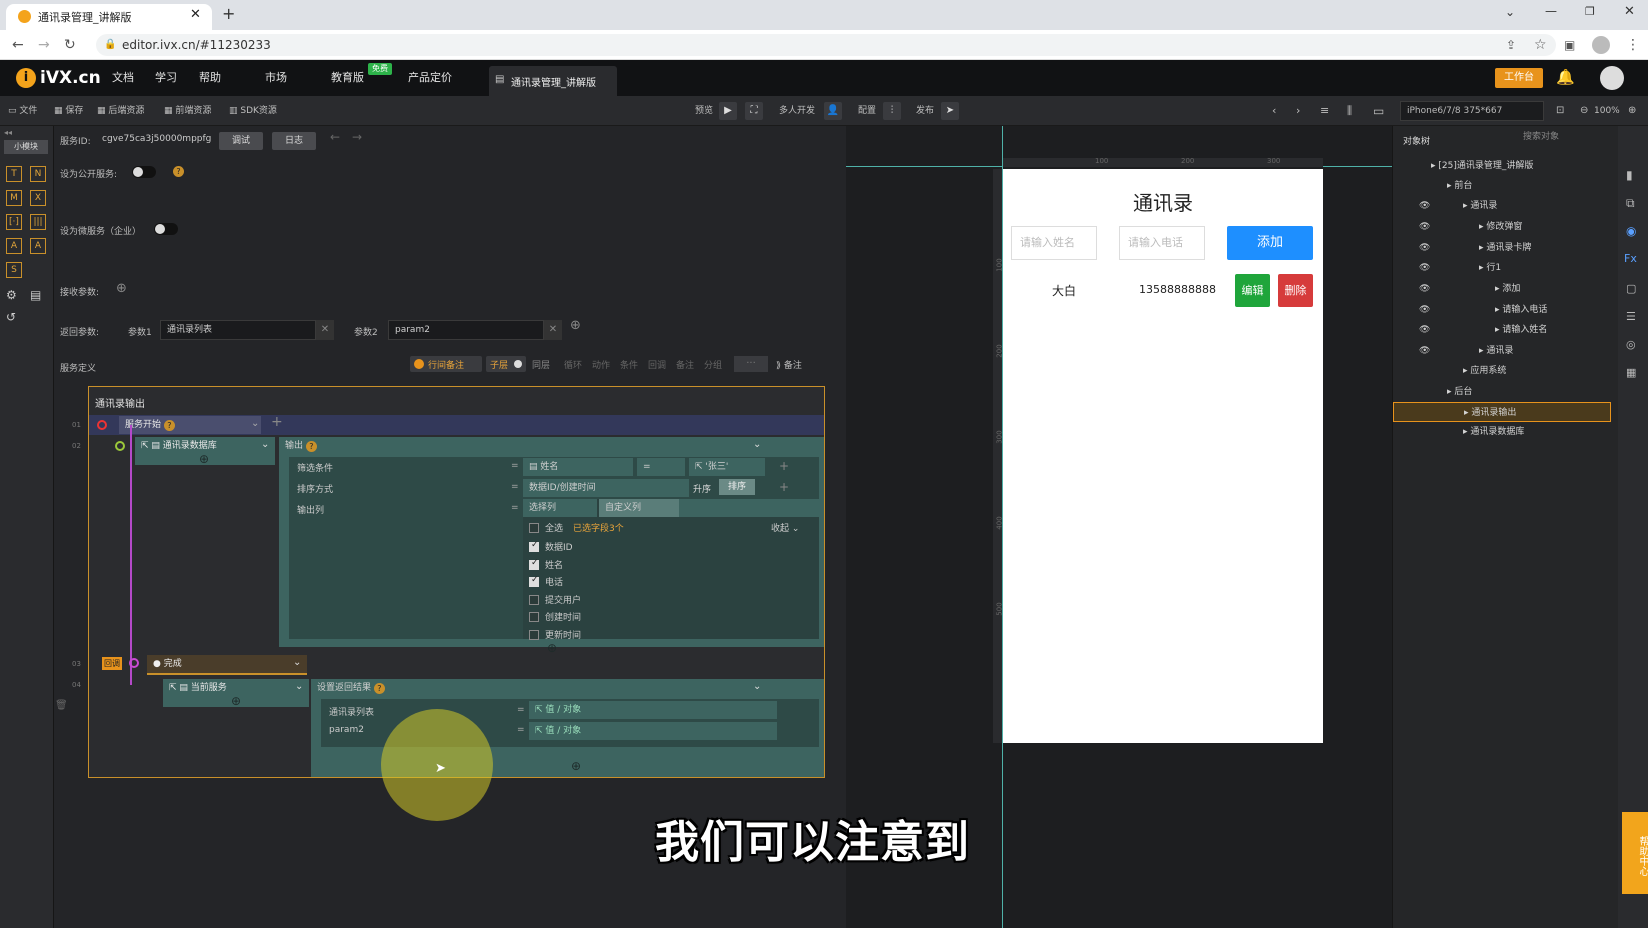 Image resolution: width=1648 pixels, height=928 pixels. I want to click on same-layer-button: 同层, so click(541, 364).